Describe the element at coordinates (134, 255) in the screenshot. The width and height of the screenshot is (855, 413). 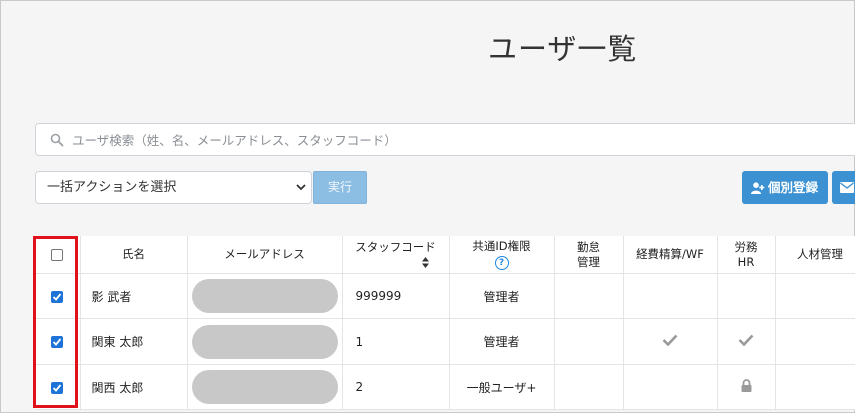
I see `header-name: 氏名` at that location.